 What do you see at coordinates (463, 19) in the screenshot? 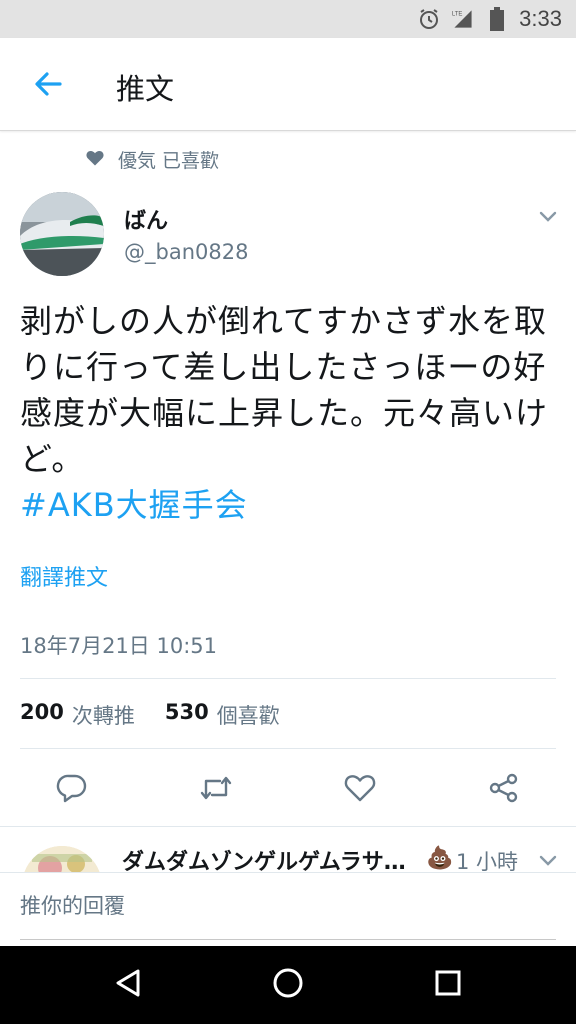
I see `lte-signal-icon: LTE` at bounding box center [463, 19].